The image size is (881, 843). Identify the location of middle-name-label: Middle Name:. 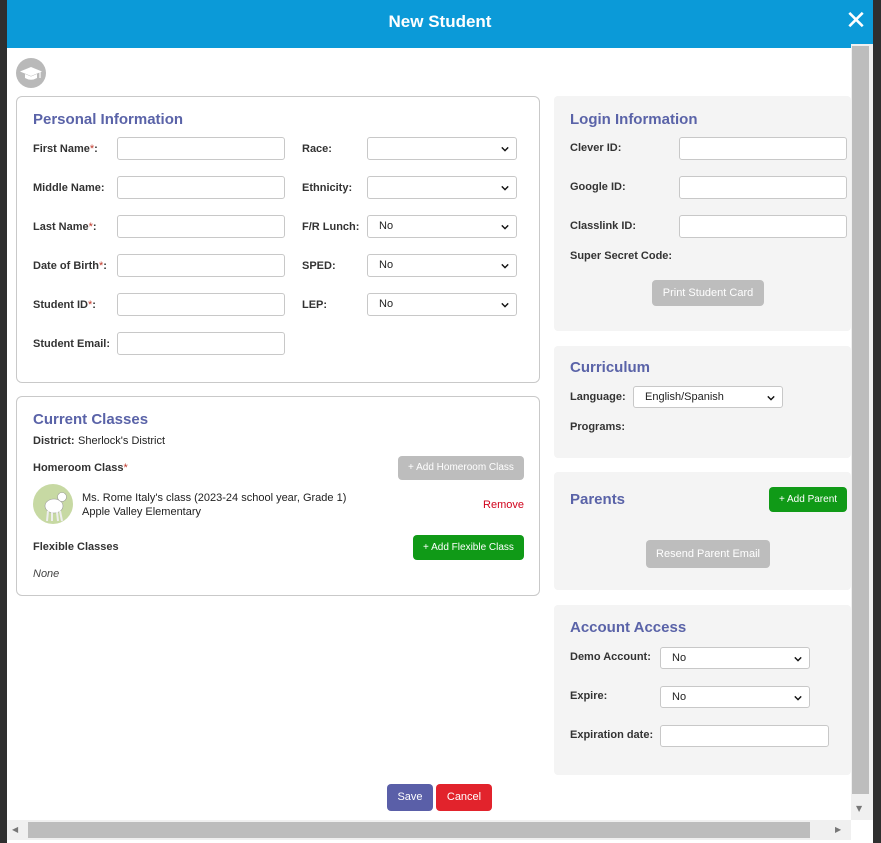
(69, 188).